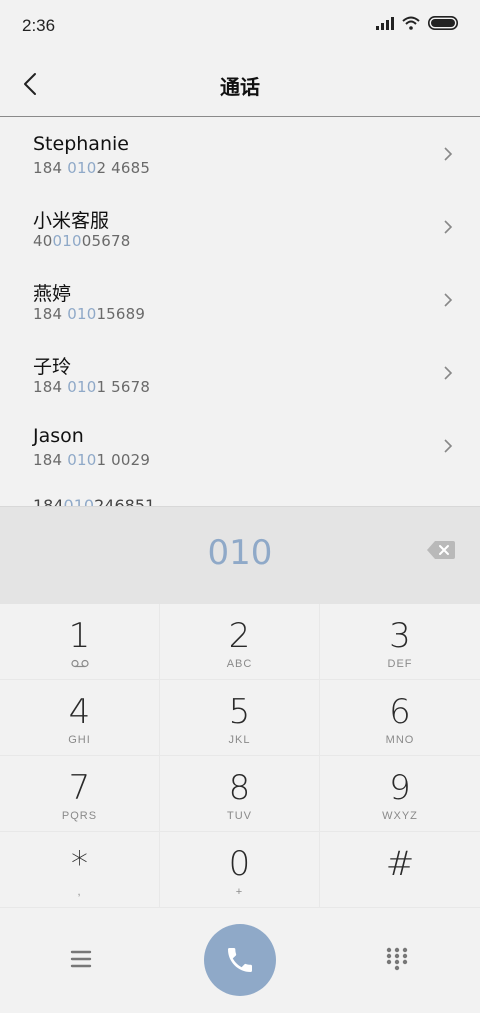  I want to click on dial-display: 010, so click(240, 555).